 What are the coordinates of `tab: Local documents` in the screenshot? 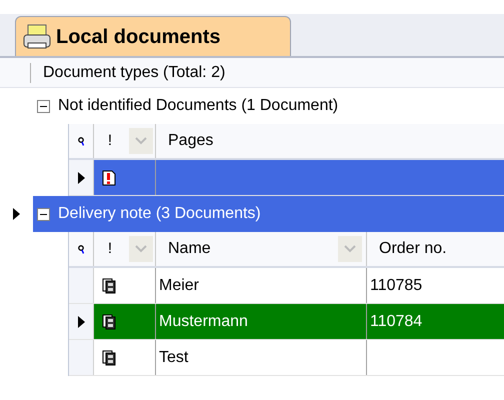 It's located at (153, 36).